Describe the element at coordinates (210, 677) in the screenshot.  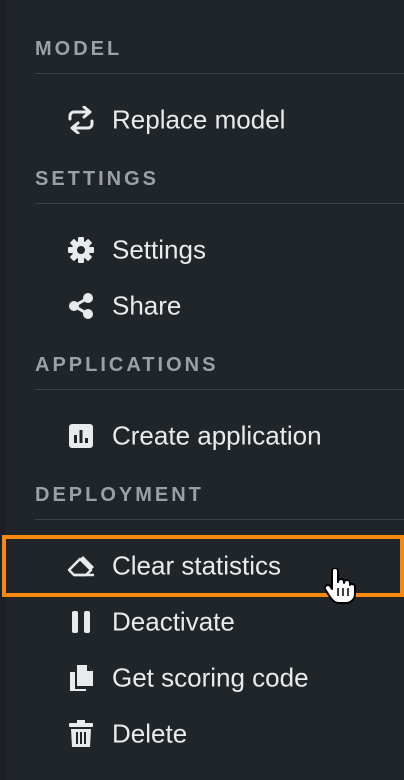
I see `menu-item-label: Get scoring code` at that location.